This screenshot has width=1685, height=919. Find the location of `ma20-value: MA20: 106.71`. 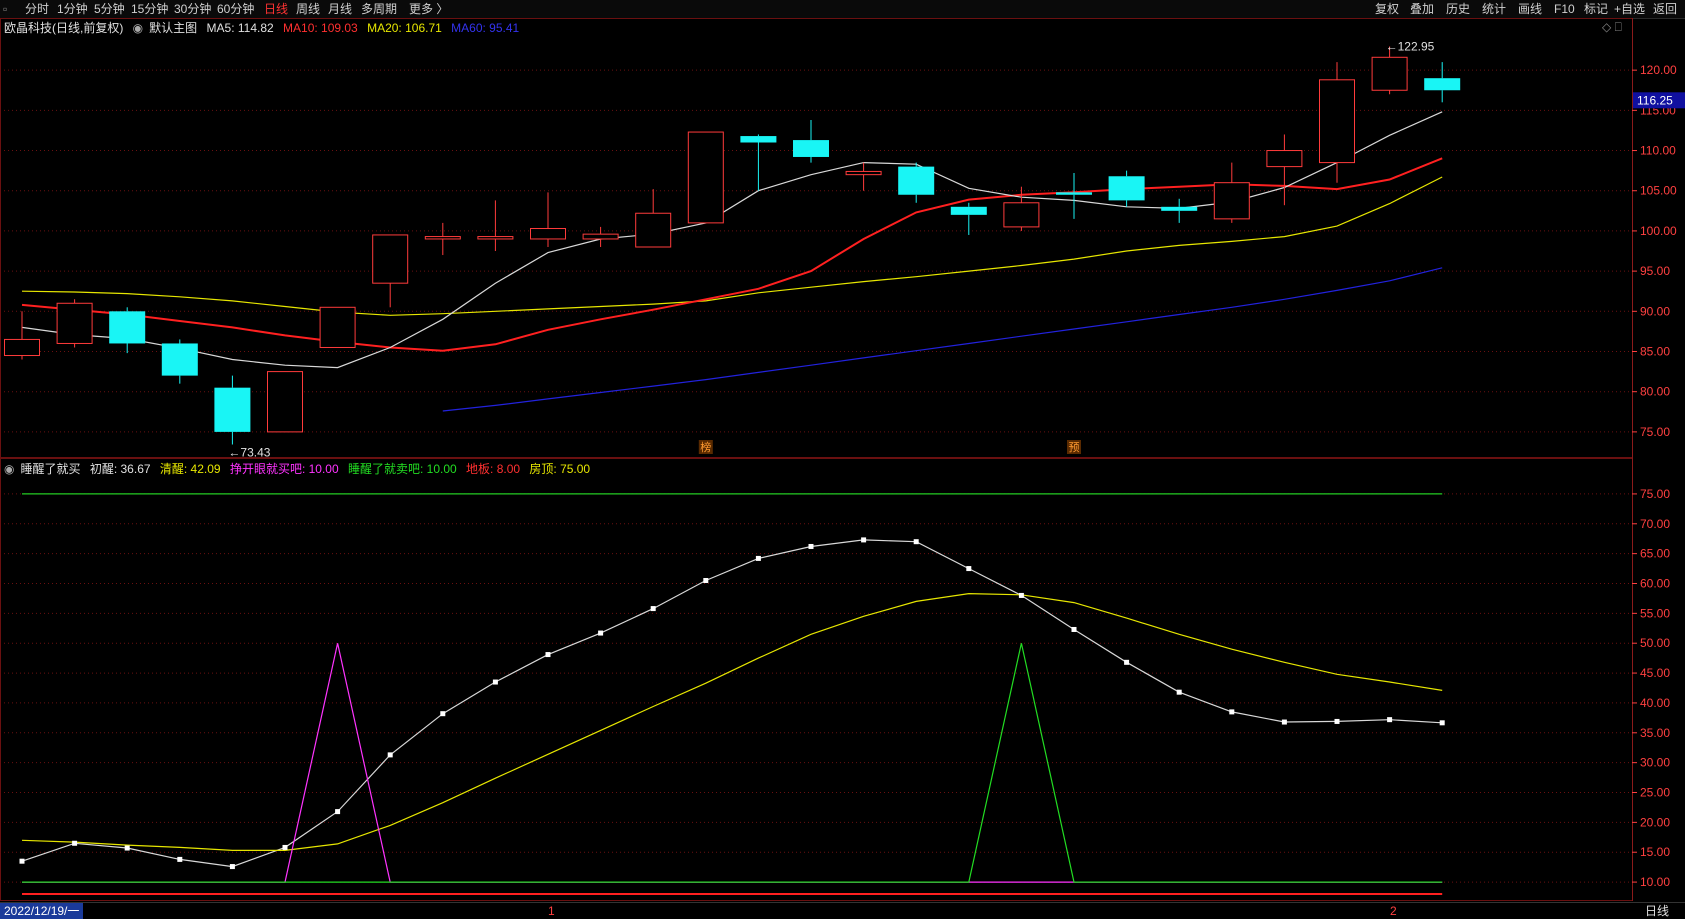

ma20-value: MA20: 106.71 is located at coordinates (404, 28).